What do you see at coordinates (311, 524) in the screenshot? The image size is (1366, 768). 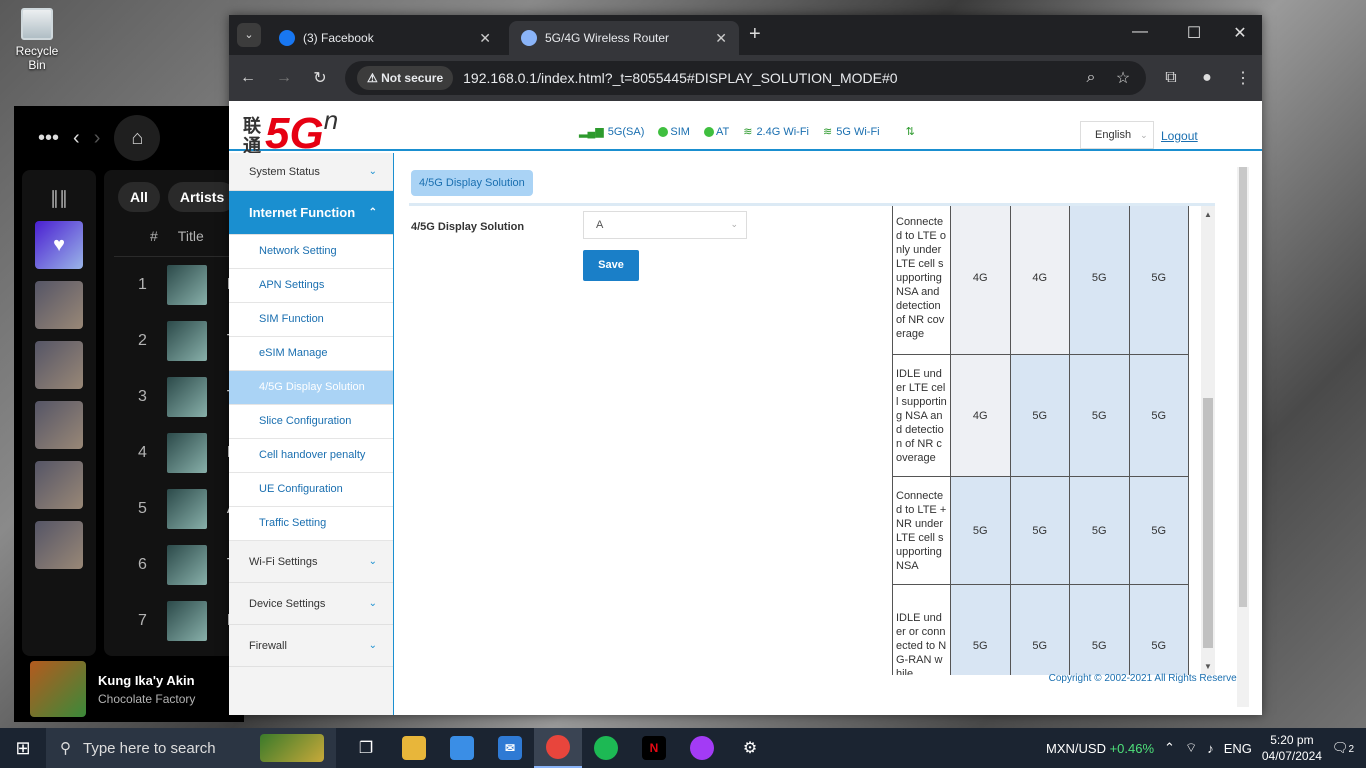 I see `nav-traffic-setting: Traffic Setting` at bounding box center [311, 524].